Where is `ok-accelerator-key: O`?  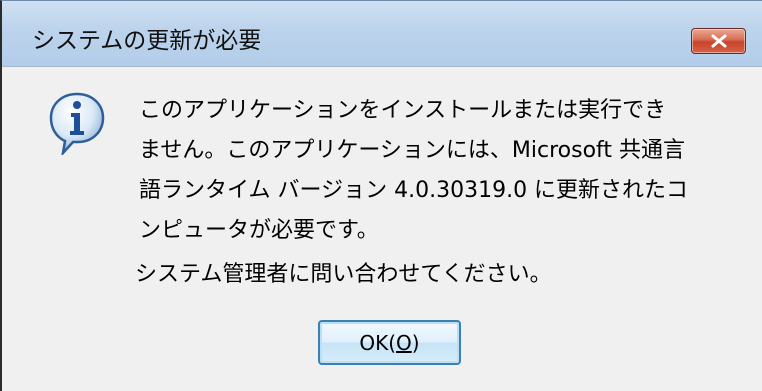 ok-accelerator-key: O is located at coordinates (404, 342).